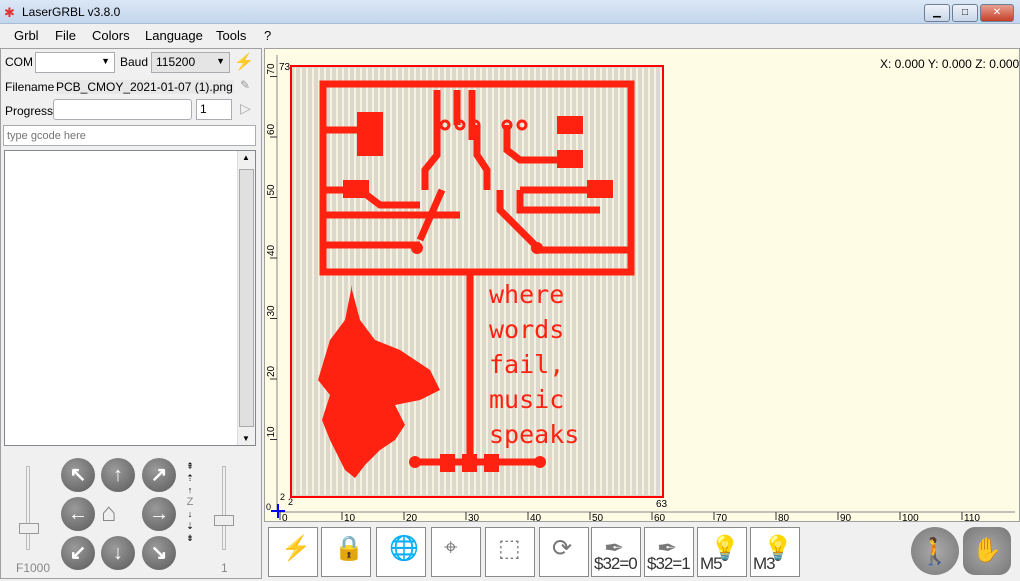  What do you see at coordinates (404, 548) in the screenshot?
I see `global-home-icon: 🌐` at bounding box center [404, 548].